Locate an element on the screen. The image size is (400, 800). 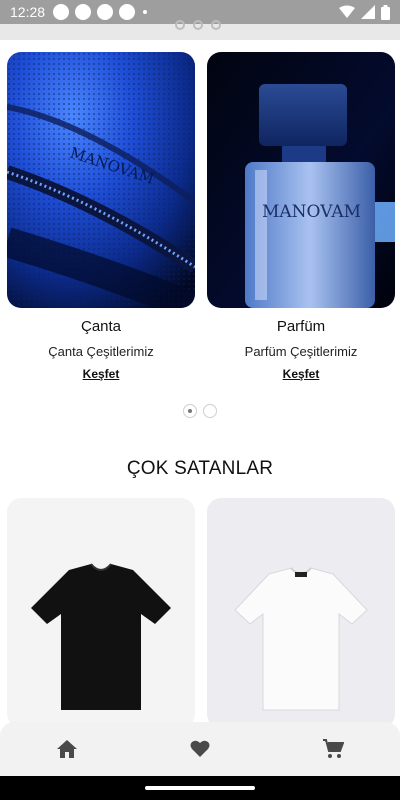
category-subtitle-bag: Çanta Çeşitlerimiz is located at coordinates (101, 351).